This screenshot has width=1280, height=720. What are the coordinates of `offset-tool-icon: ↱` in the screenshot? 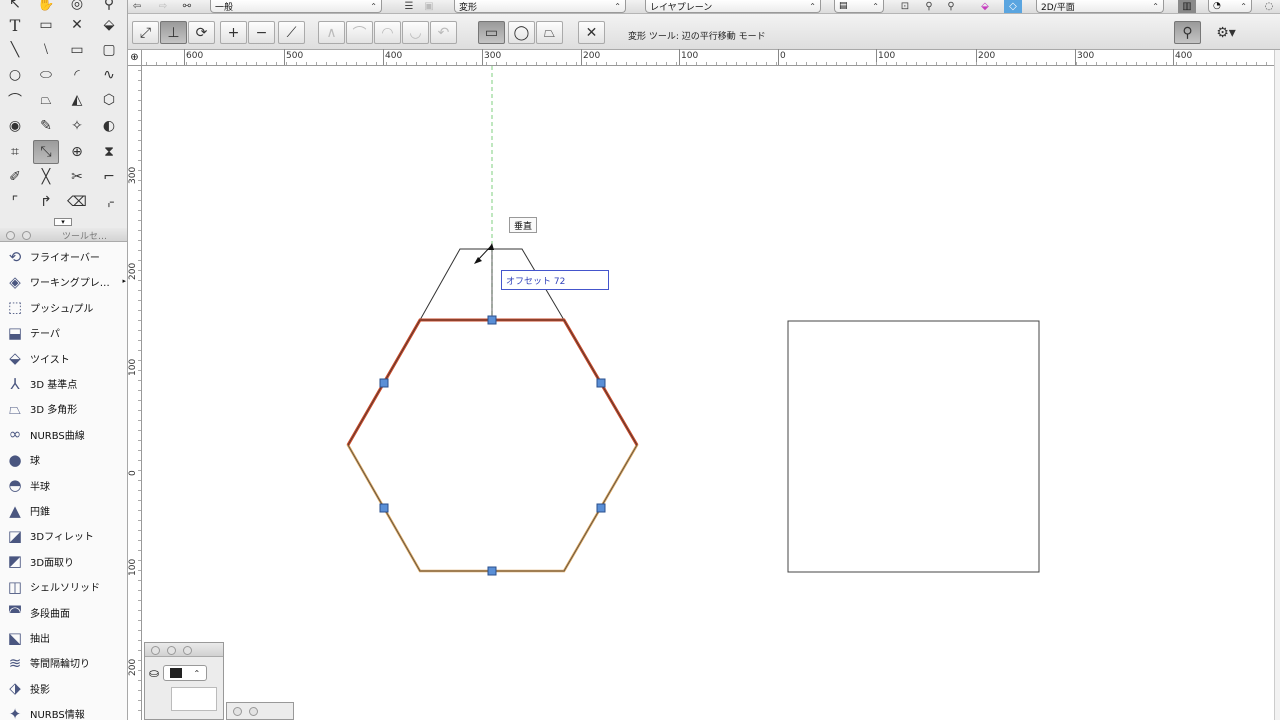 It's located at (46, 202).